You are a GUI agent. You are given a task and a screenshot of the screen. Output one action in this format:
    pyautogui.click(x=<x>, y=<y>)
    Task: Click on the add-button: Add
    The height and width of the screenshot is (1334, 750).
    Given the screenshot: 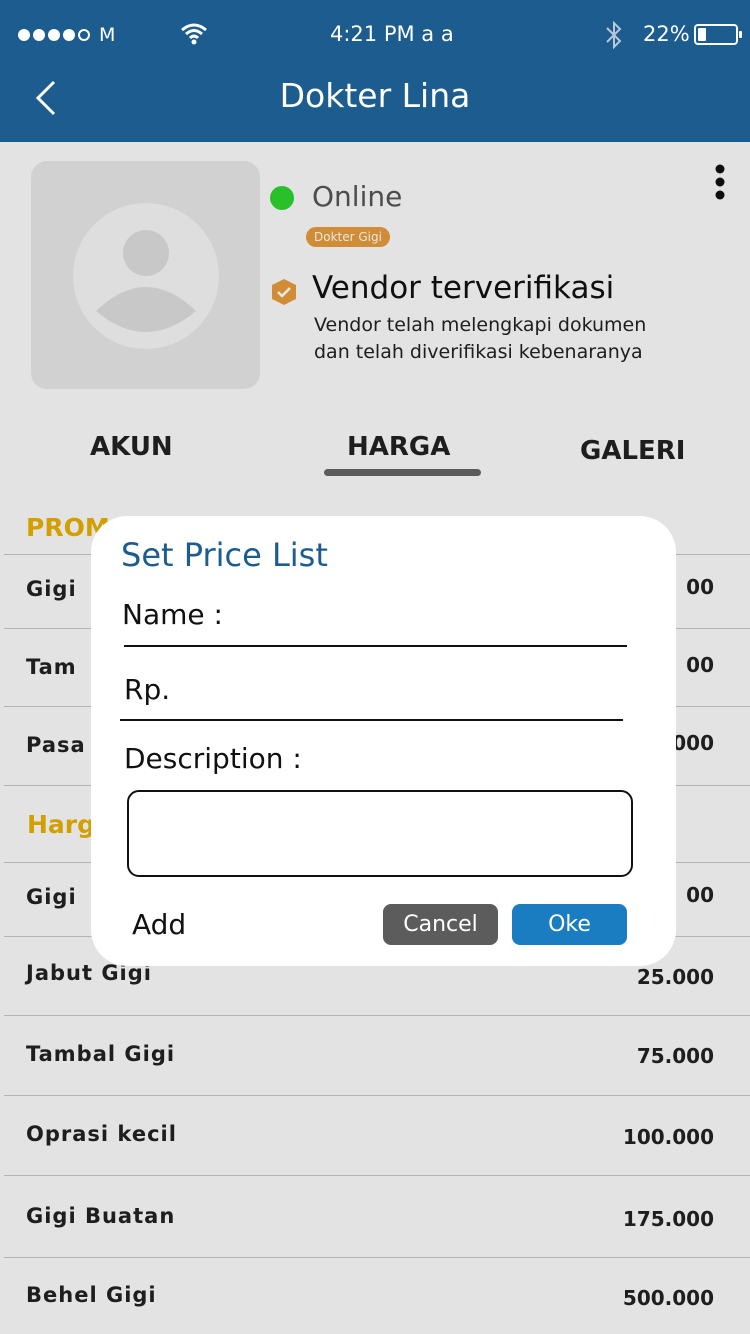 What is the action you would take?
    pyautogui.click(x=159, y=924)
    